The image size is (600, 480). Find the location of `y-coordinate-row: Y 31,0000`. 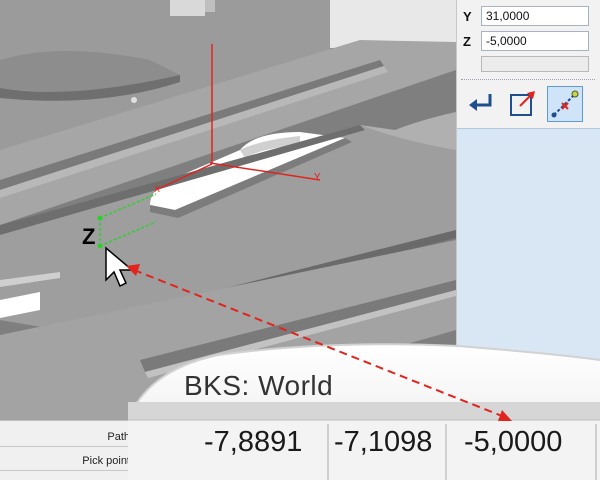

y-coordinate-row: Y 31,0000 is located at coordinates (526, 16).